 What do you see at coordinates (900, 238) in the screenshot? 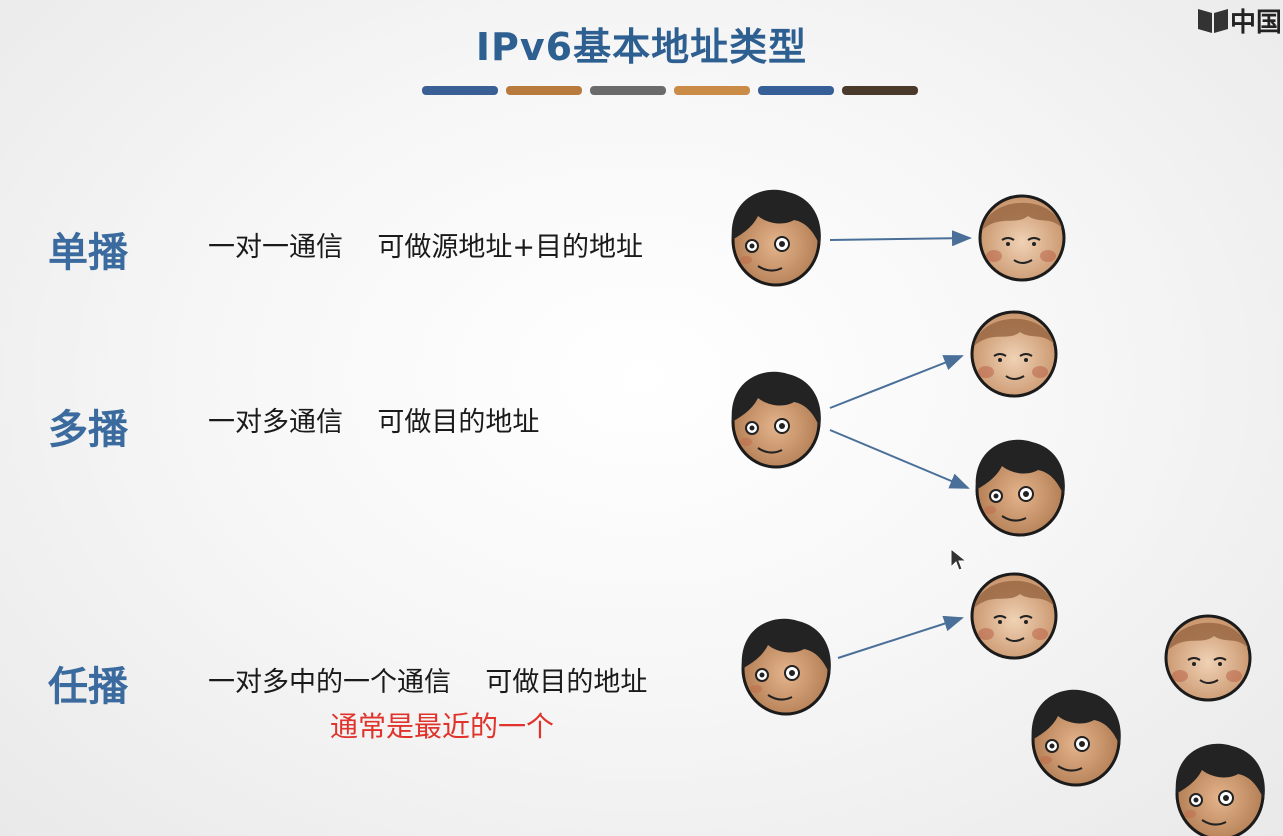
I see `unicast-arrow` at bounding box center [900, 238].